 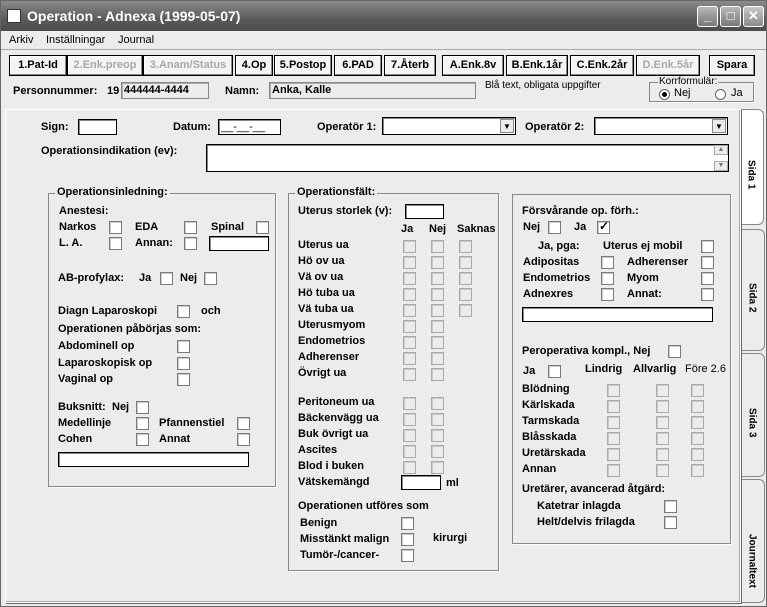 What do you see at coordinates (720, 94) in the screenshot?
I see `korr-ja-radio` at bounding box center [720, 94].